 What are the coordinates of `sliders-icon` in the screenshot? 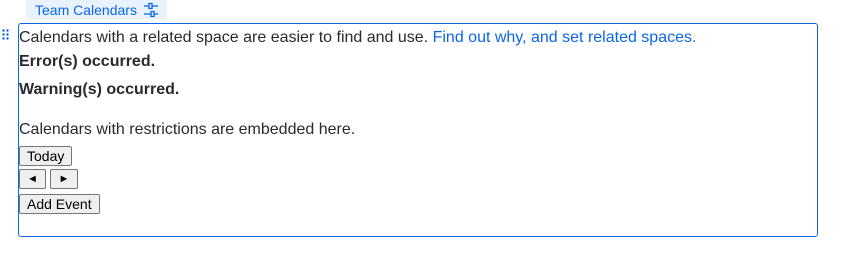 It's located at (151, 10).